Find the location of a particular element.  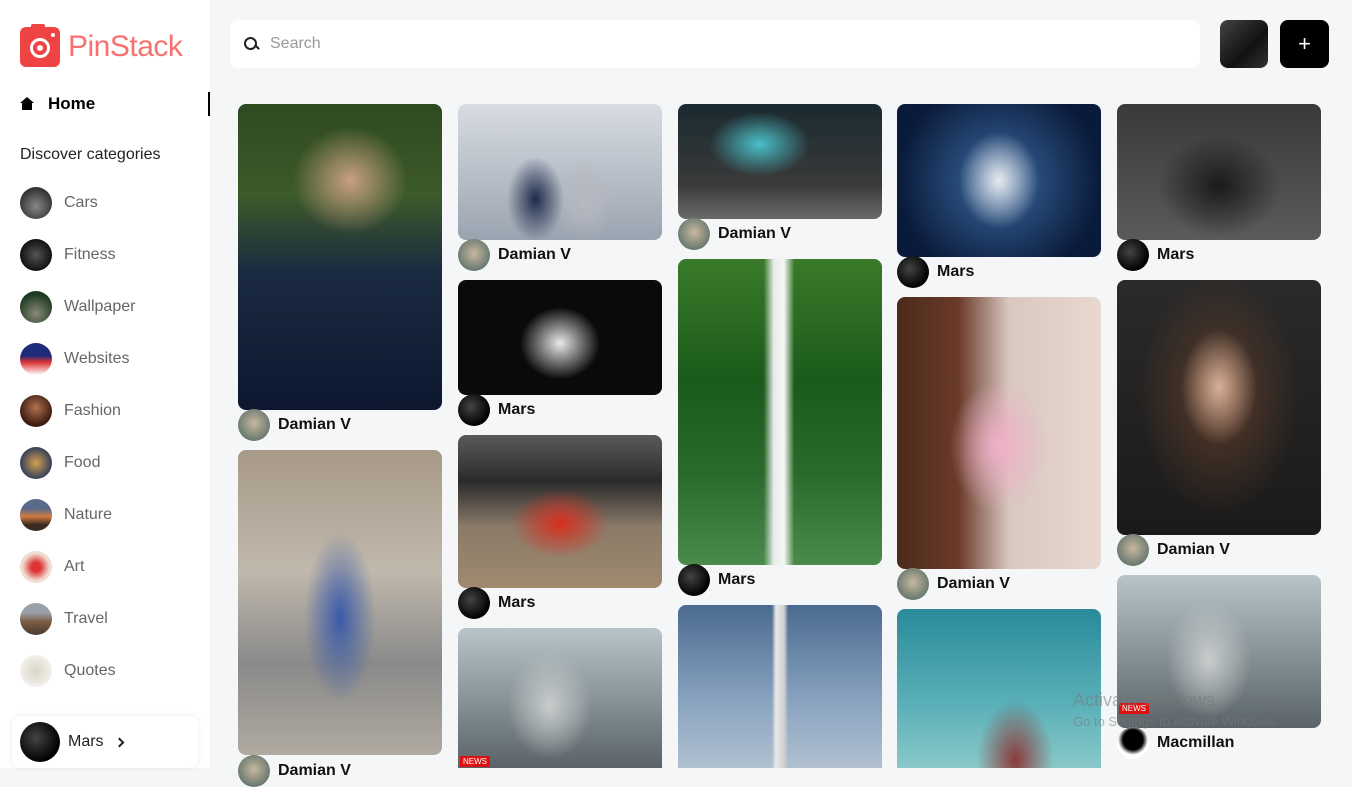

search-bar is located at coordinates (715, 44).